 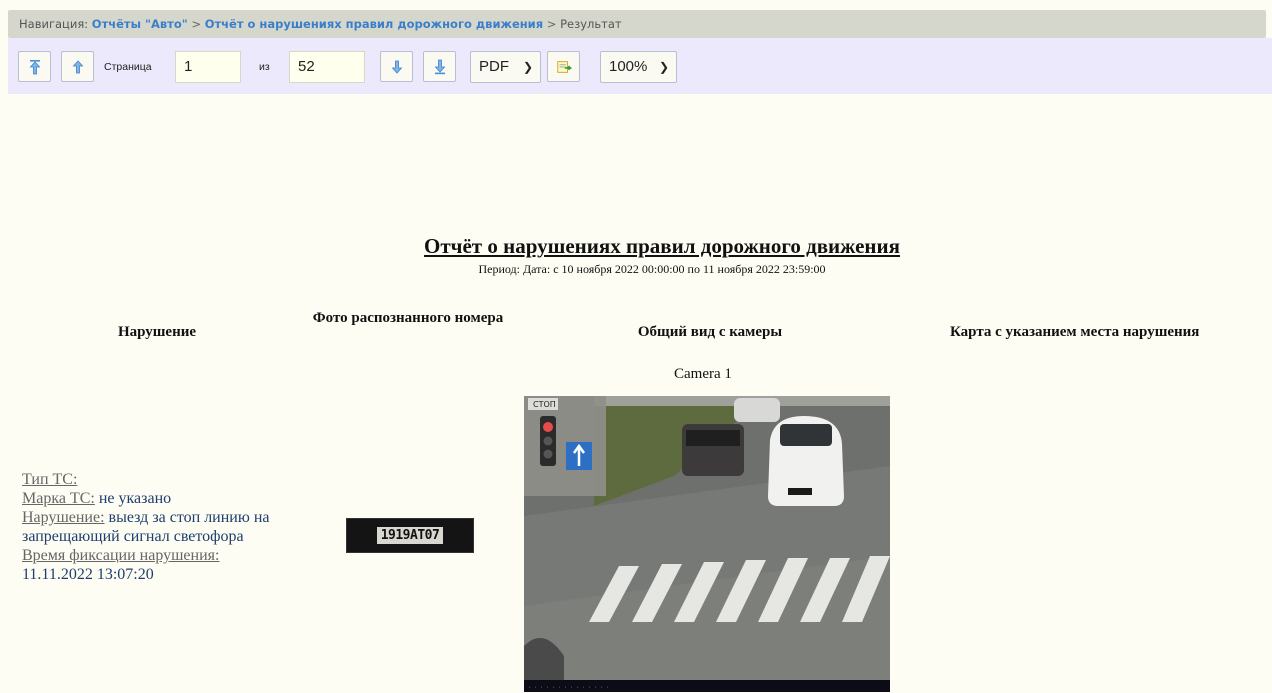 I want to click on prev-page-icon, so click(x=77, y=66).